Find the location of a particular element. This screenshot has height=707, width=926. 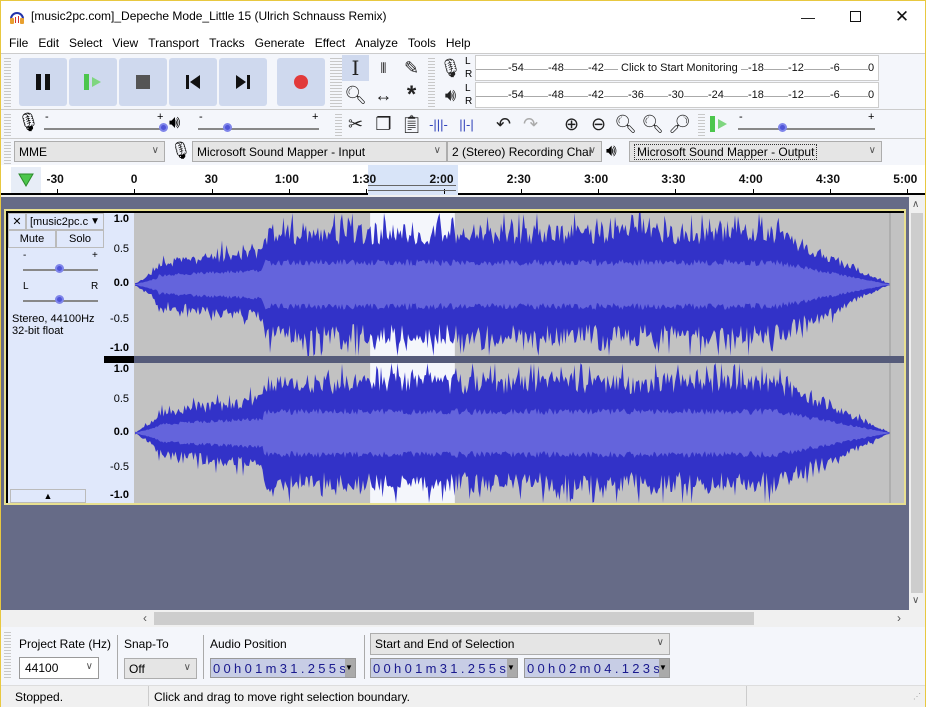

device-toolbar-grip is located at coordinates (7, 152).